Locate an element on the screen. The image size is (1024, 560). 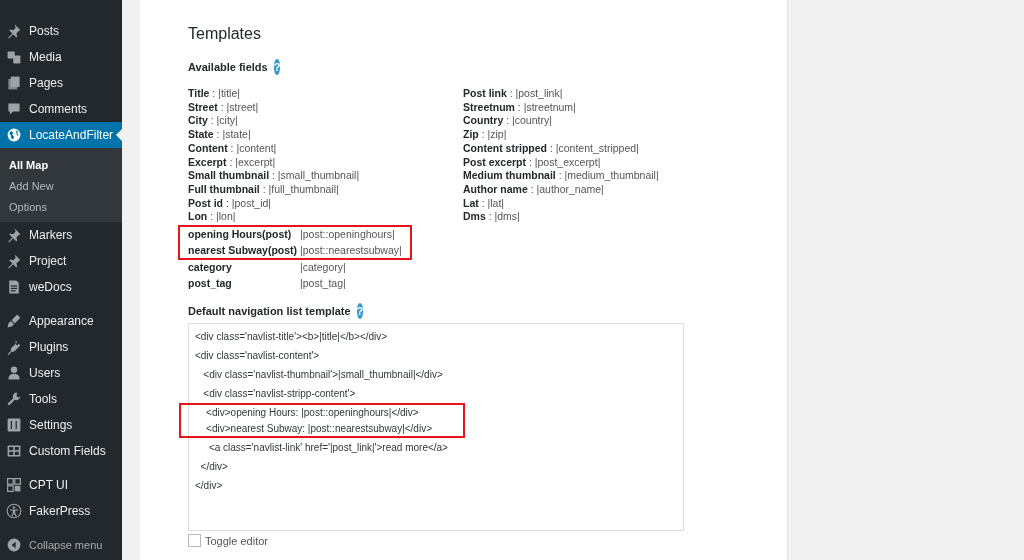
field-entry: Content stripped : |content_stripped| is located at coordinates (551, 148).